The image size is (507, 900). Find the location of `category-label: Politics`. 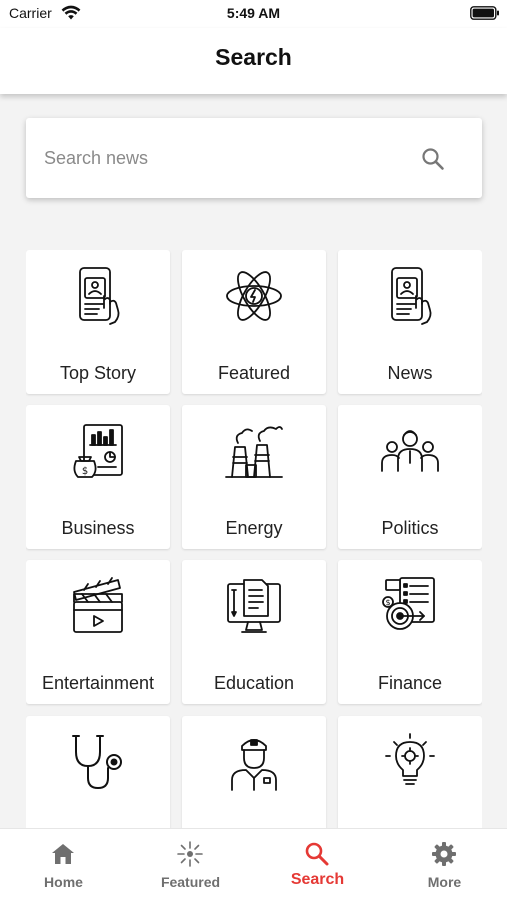

category-label: Politics is located at coordinates (410, 528).